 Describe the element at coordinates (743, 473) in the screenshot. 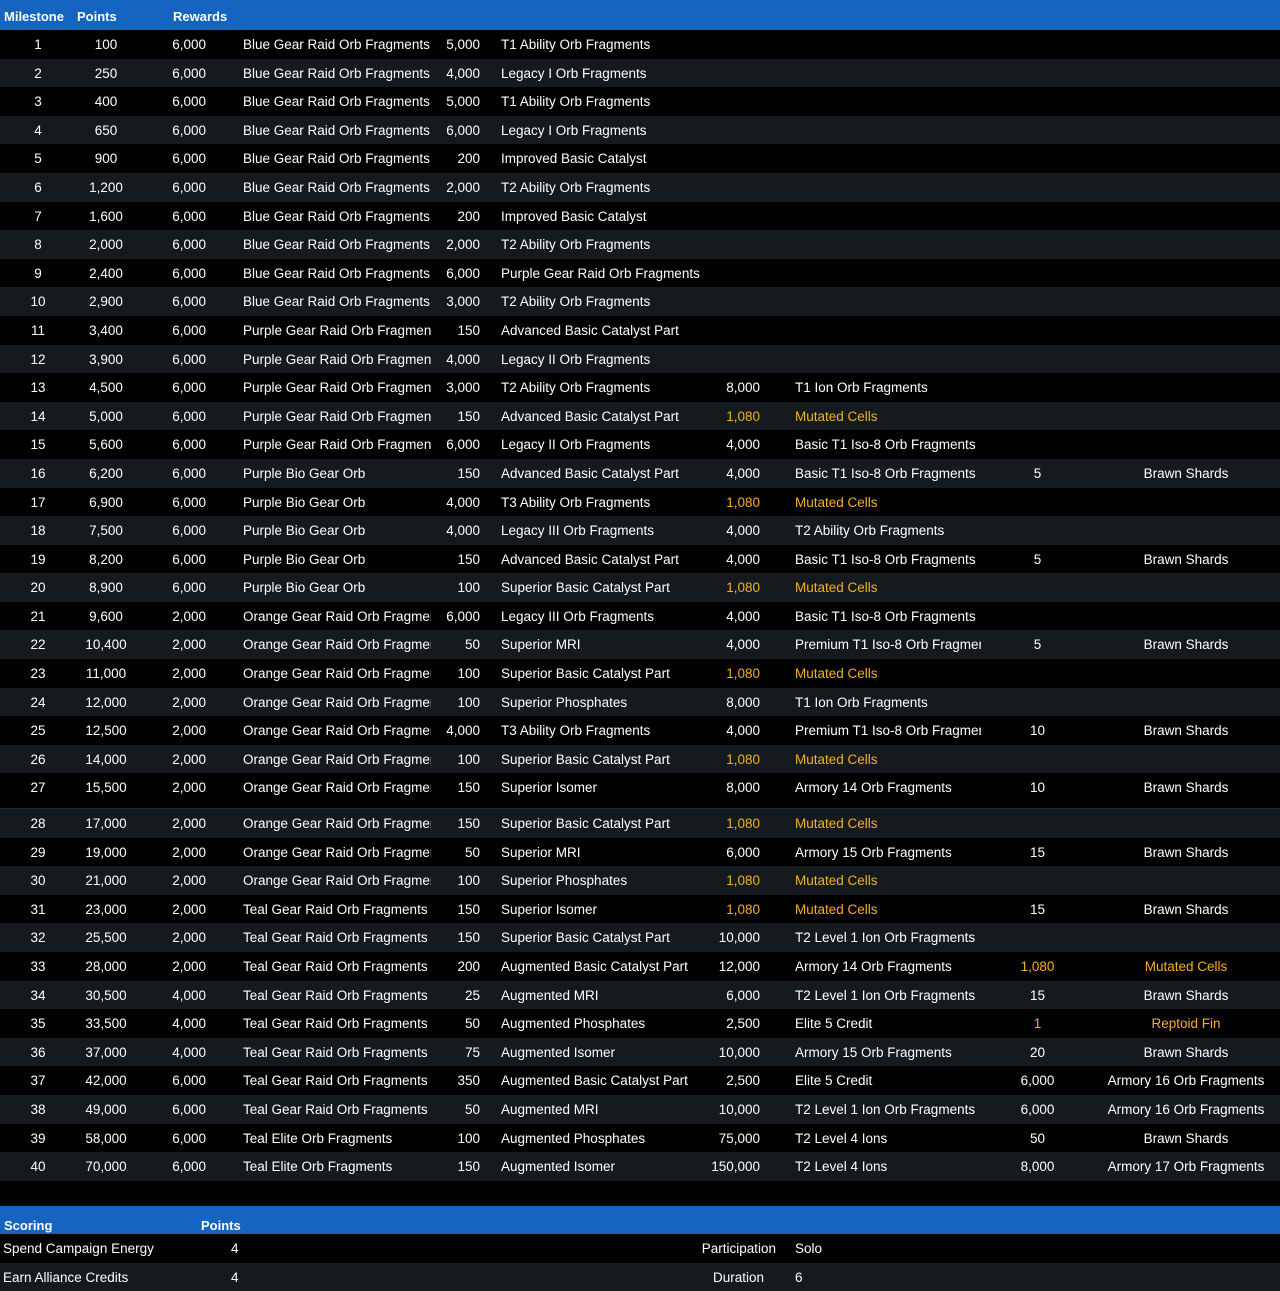

I see `reward-3-qty: 4,000` at that location.